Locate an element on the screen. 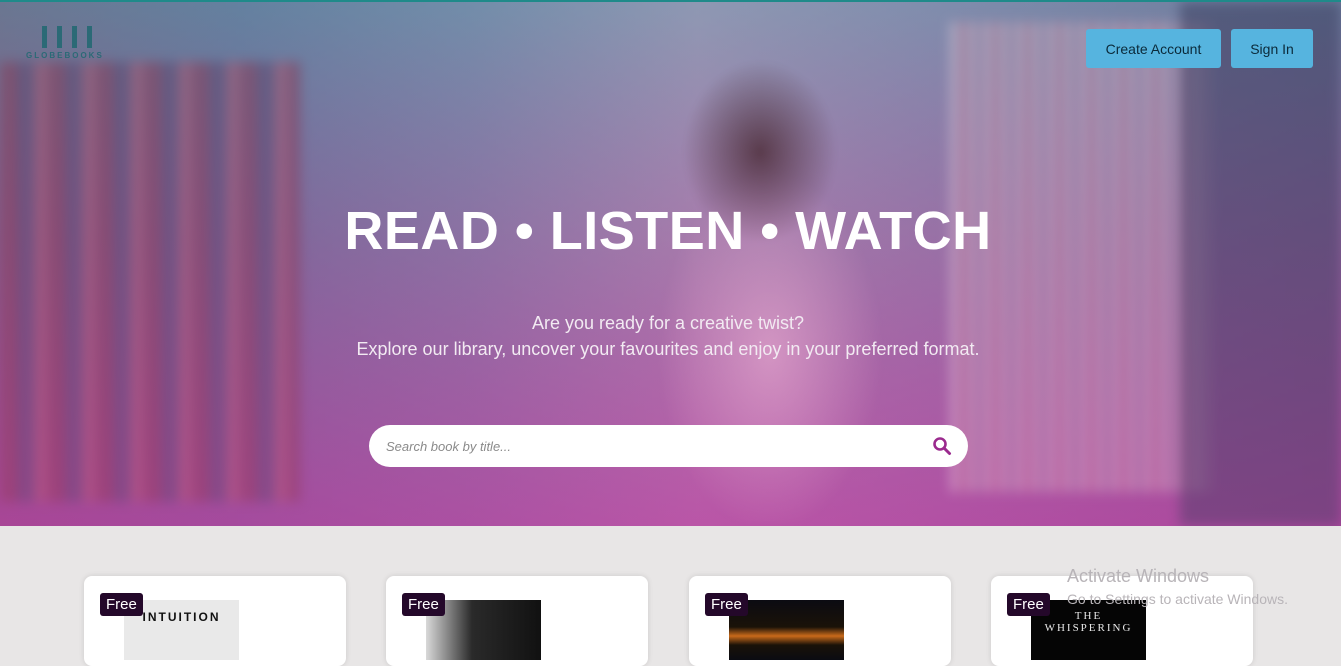 The width and height of the screenshot is (1341, 666). book-card: Free INTUITION is located at coordinates (215, 621).